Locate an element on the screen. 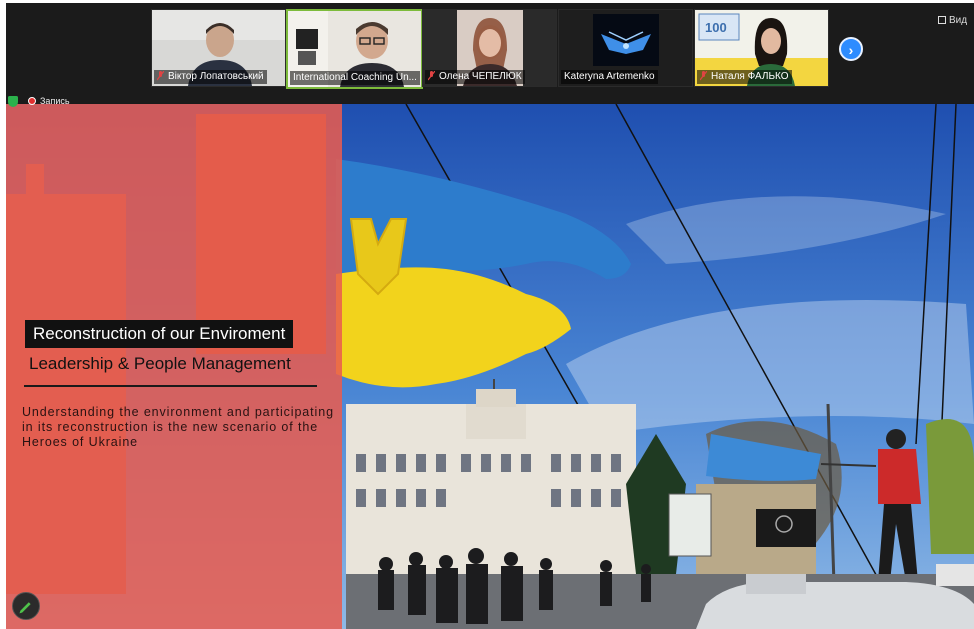 The height and width of the screenshot is (629, 974). view-menu-button: Вид is located at coordinates (952, 20).